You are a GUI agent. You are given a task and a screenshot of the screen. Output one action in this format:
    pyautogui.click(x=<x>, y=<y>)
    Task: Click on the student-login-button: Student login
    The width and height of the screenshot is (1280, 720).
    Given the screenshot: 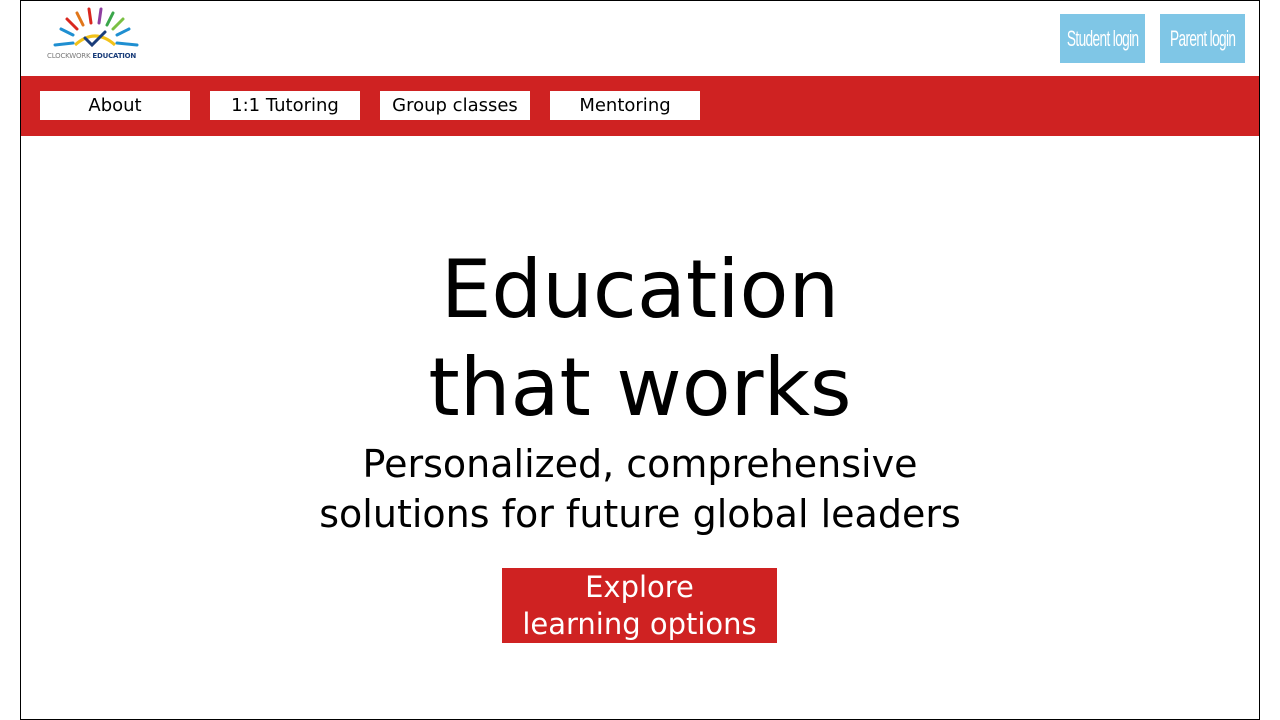 What is the action you would take?
    pyautogui.click(x=1102, y=38)
    